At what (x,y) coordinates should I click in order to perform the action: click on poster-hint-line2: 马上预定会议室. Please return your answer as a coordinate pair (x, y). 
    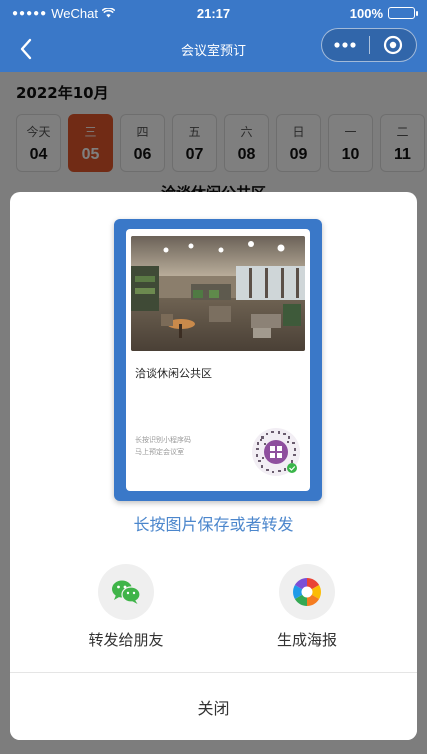
    Looking at the image, I should click on (159, 452).